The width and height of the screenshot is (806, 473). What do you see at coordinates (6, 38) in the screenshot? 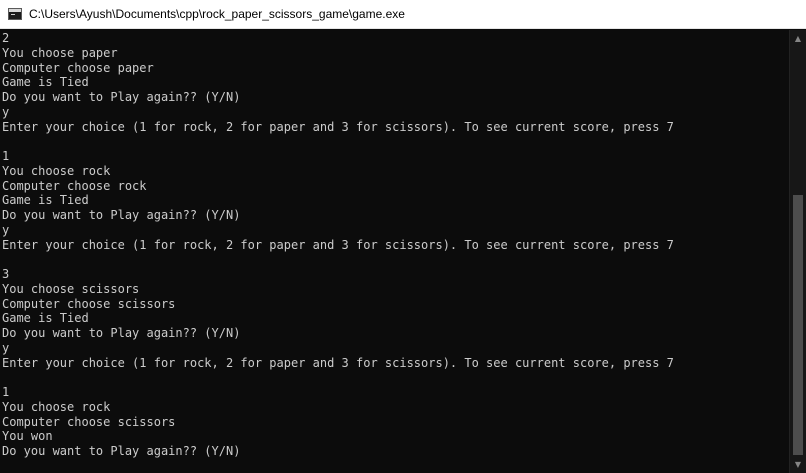
I see `console-line: 2` at bounding box center [6, 38].